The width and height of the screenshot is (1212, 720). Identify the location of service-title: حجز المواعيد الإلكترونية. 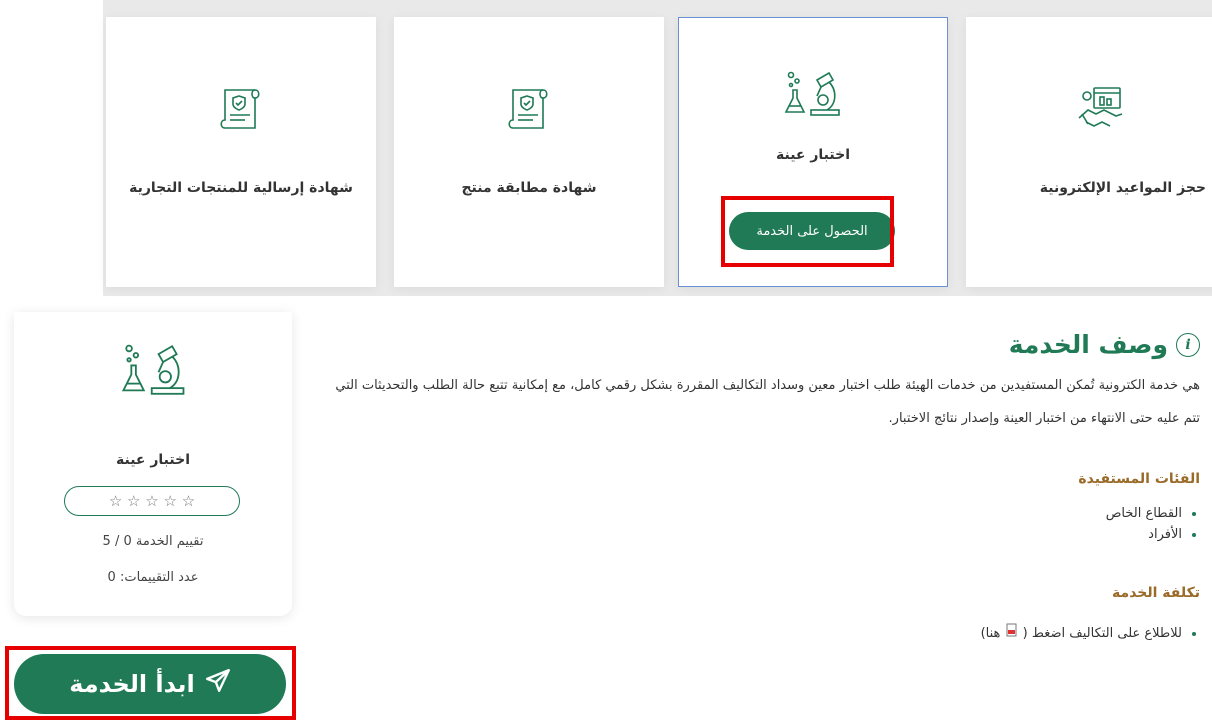
(1122, 188).